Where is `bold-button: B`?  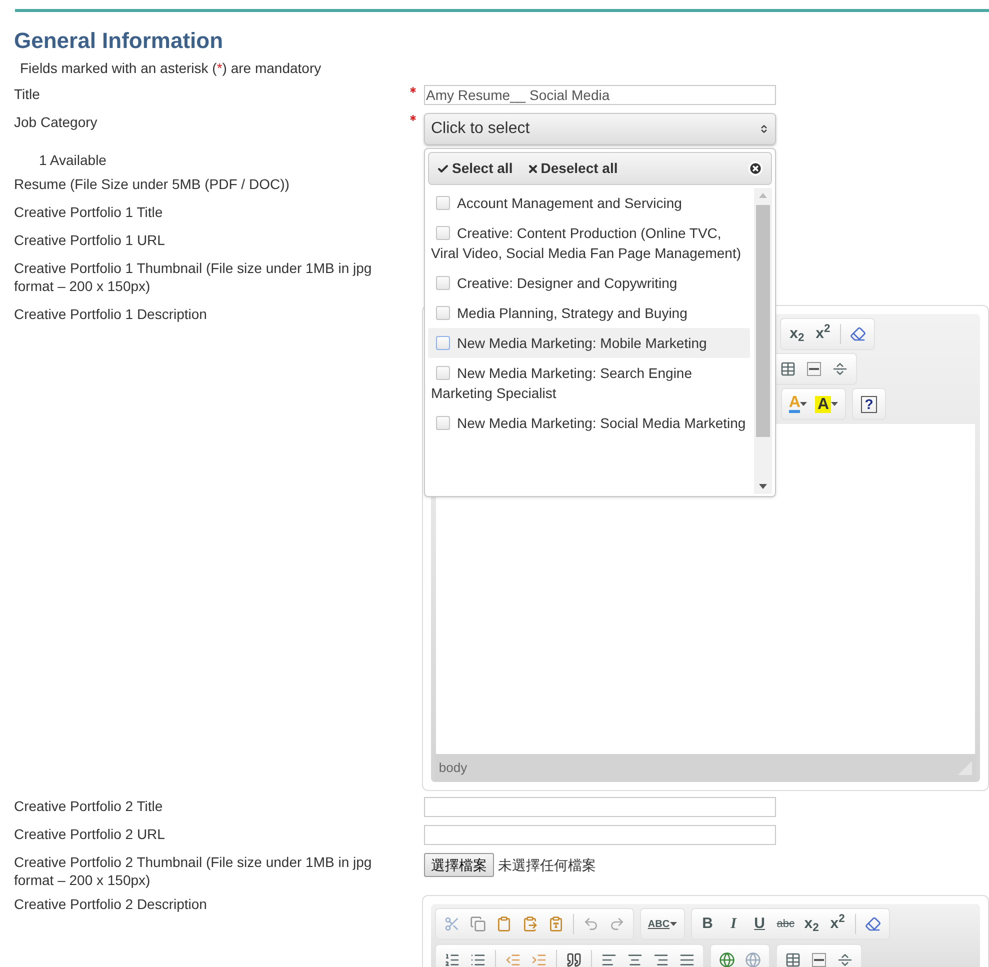
bold-button: B is located at coordinates (708, 924).